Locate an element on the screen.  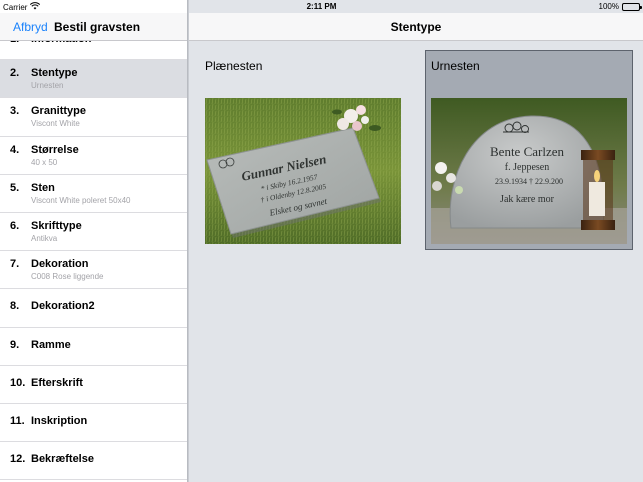
step-item-sten: 5. Sten Viscont White poleret 50x40 is located at coordinates (93, 194).